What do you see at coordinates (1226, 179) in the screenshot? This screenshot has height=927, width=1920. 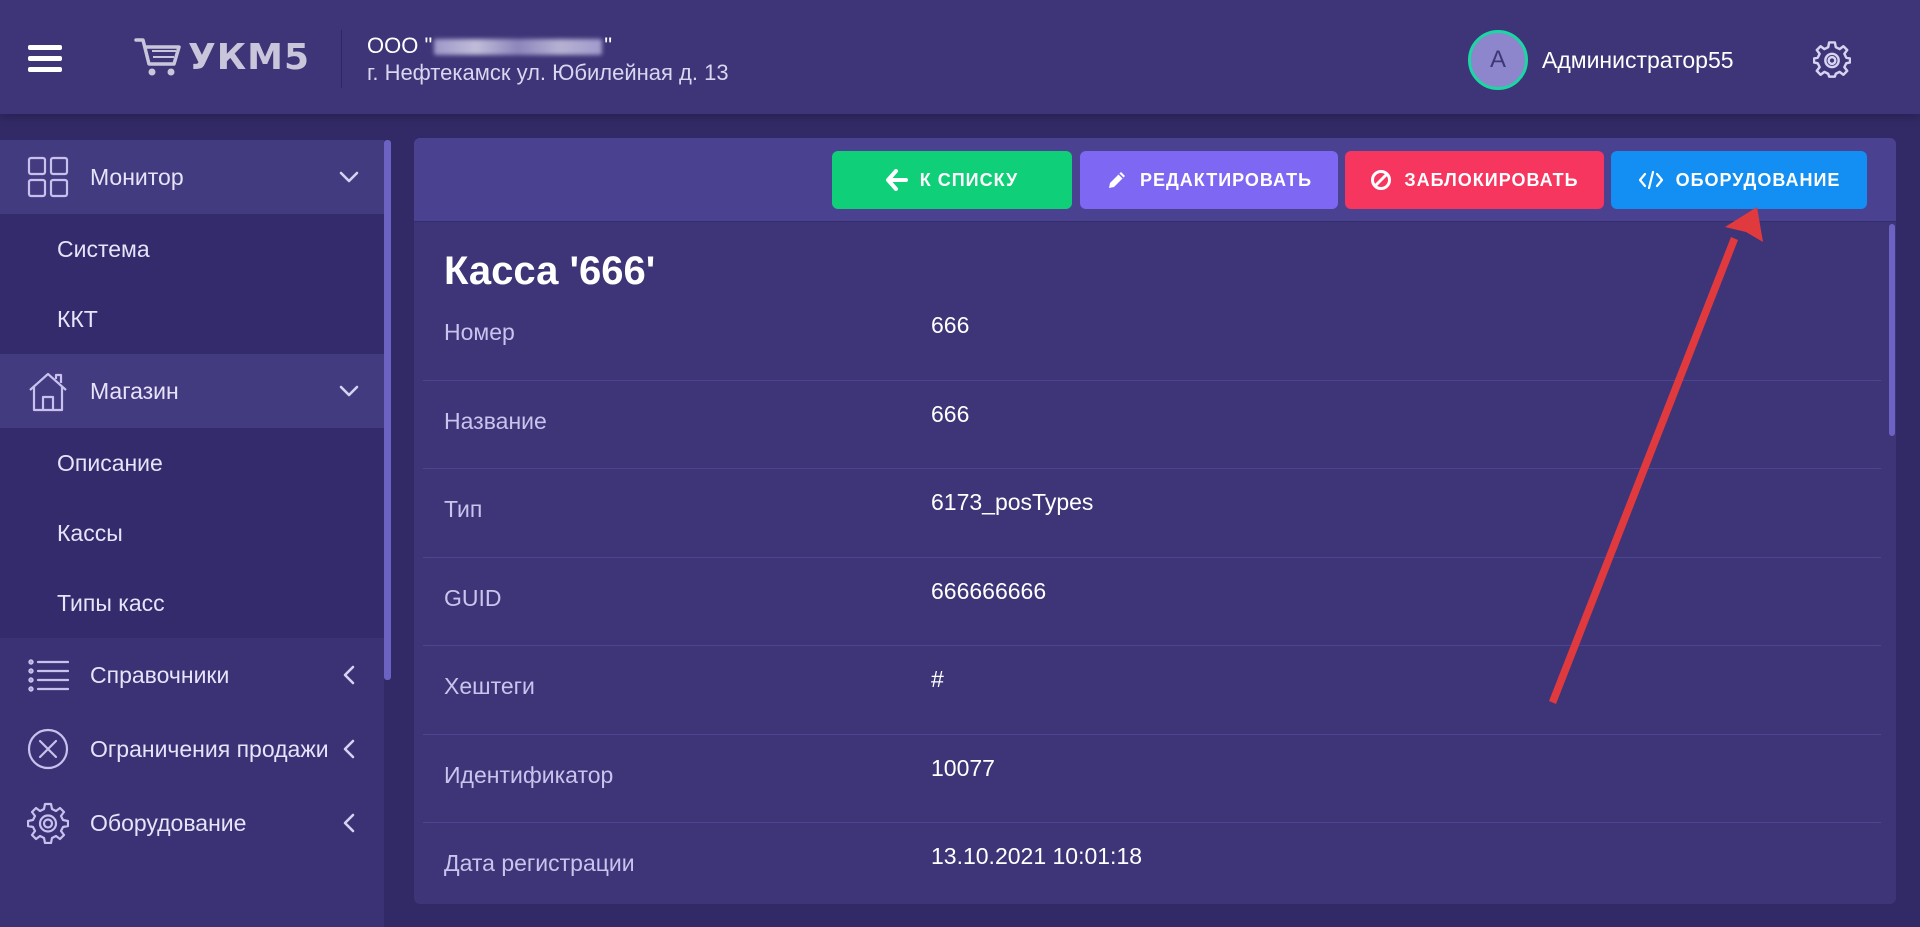 I see `edit-button-label: РЕДАКТИРОВАТЬ` at bounding box center [1226, 179].